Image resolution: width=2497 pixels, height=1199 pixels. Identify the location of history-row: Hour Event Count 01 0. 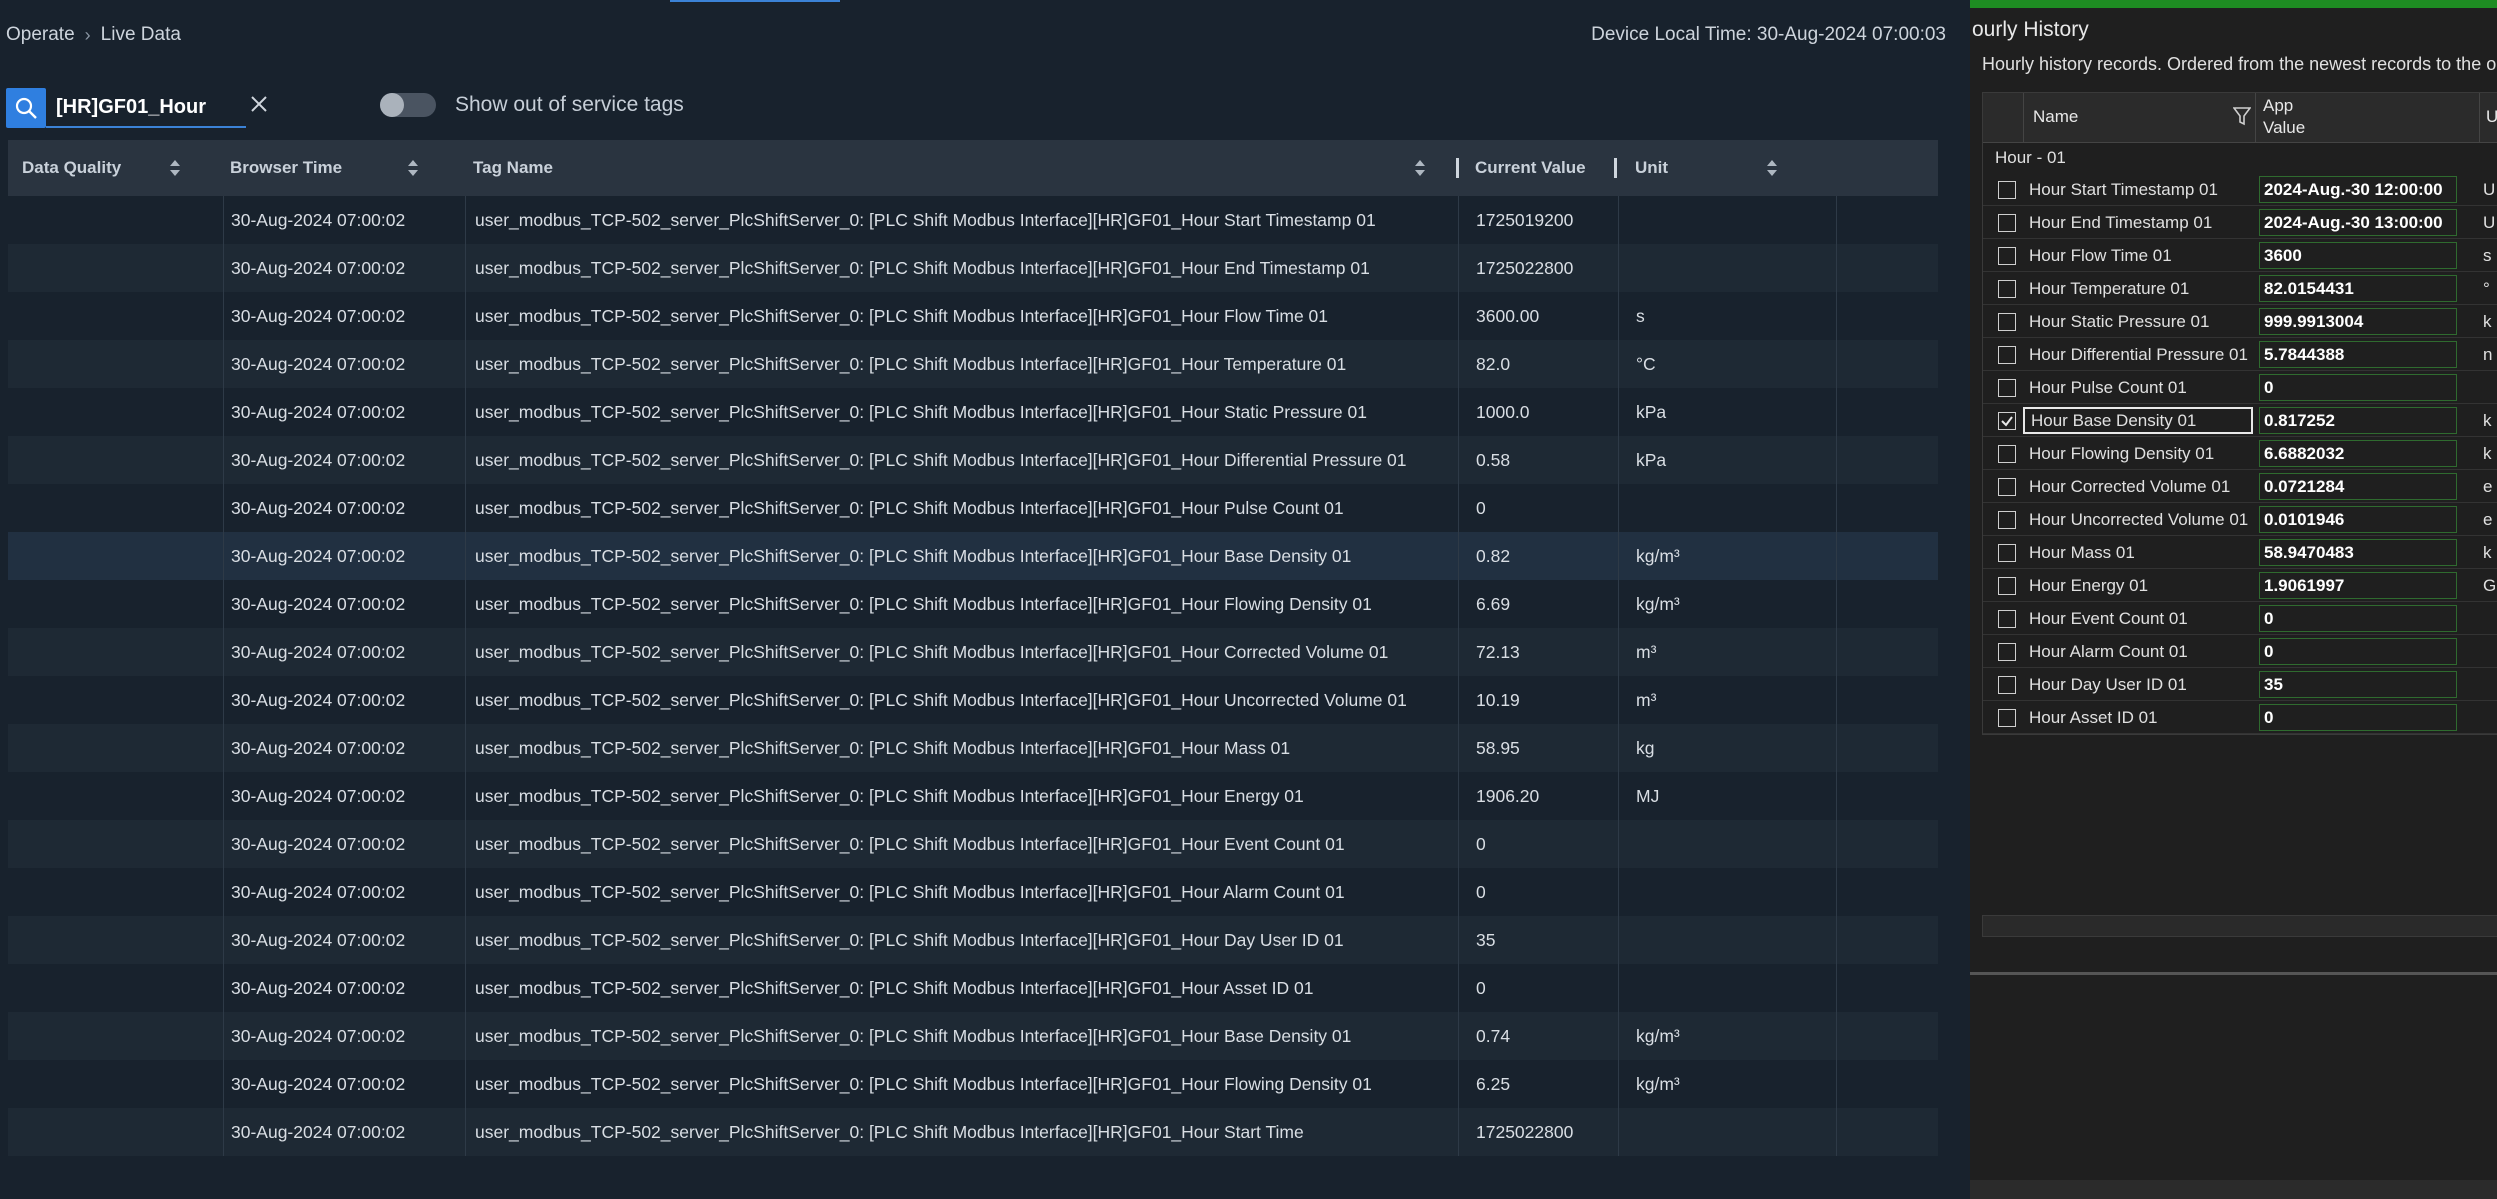
(2240, 618).